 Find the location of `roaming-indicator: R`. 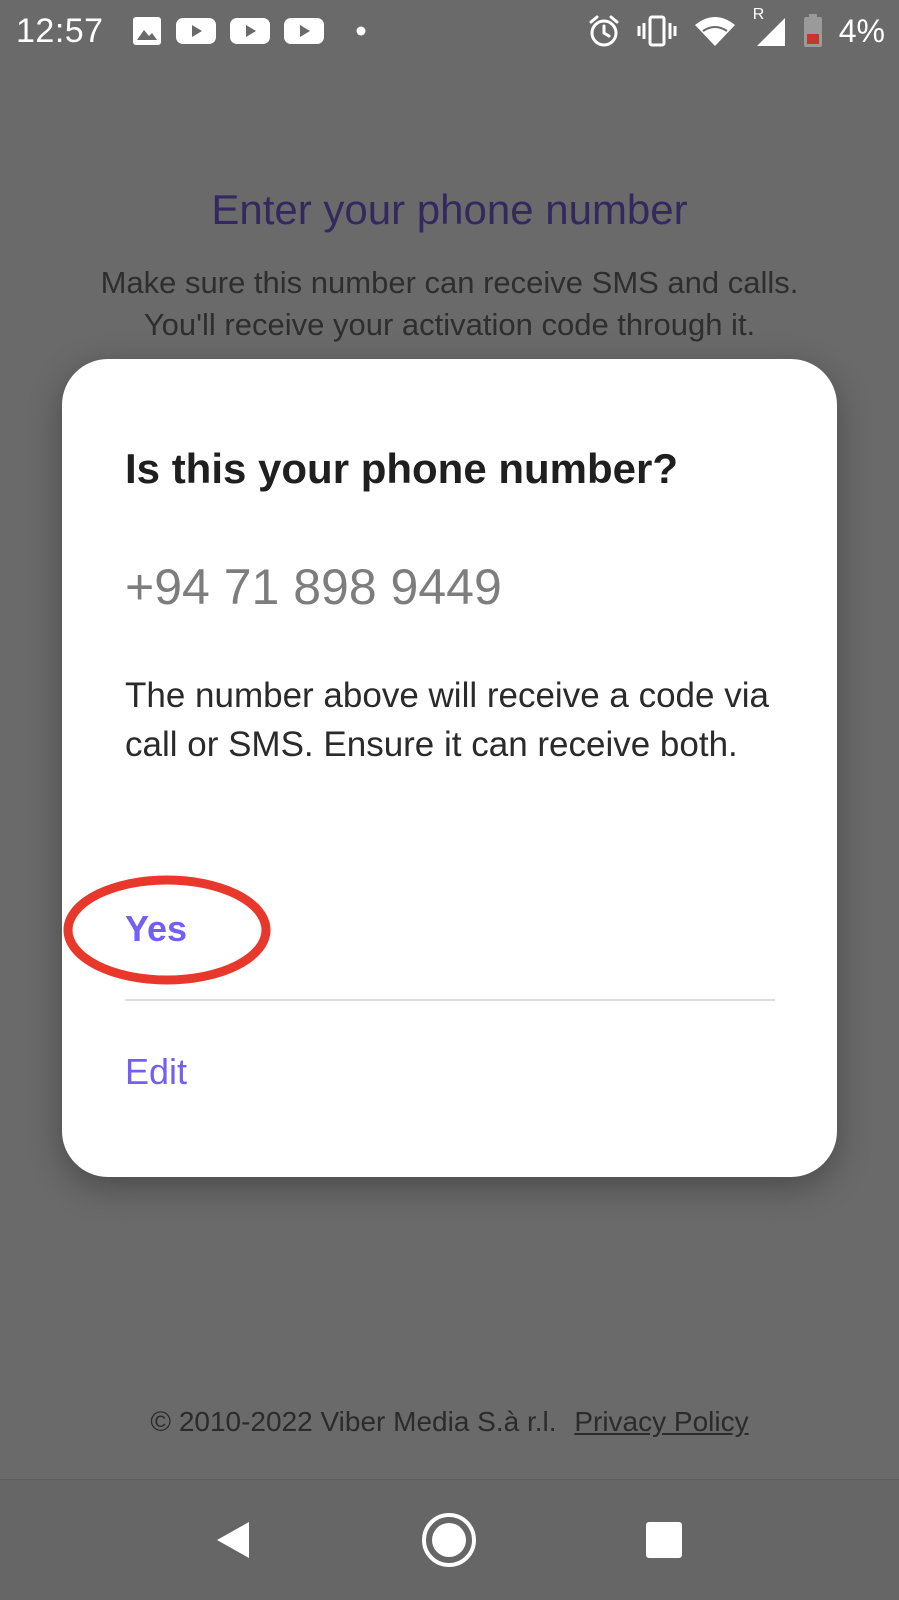

roaming-indicator: R is located at coordinates (758, 14).